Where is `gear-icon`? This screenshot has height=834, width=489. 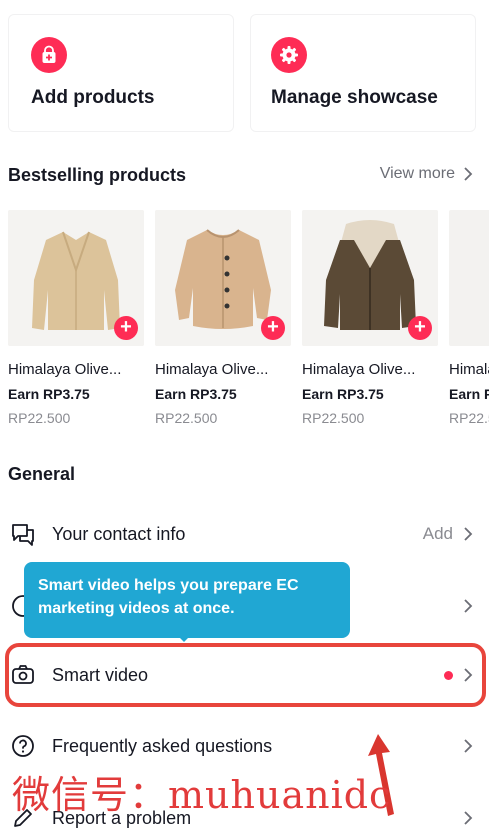 gear-icon is located at coordinates (289, 55).